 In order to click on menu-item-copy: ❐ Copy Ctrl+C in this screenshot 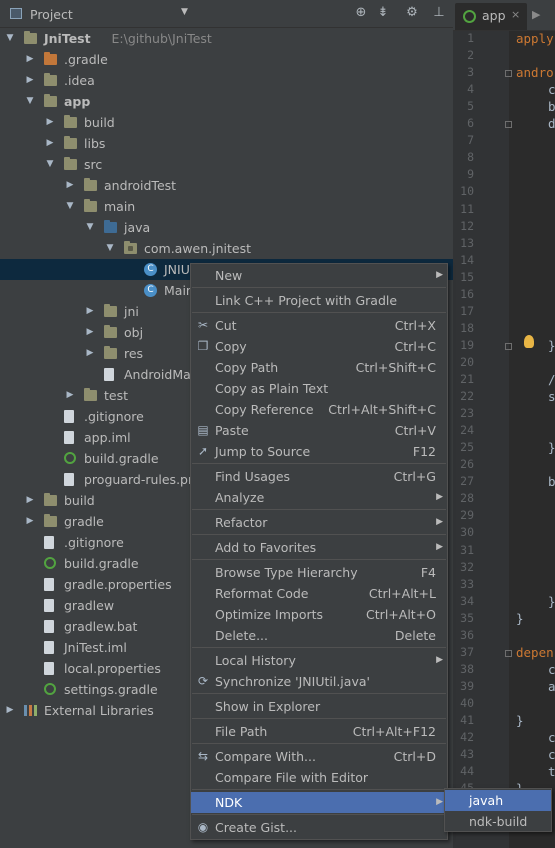, I will do `click(319, 346)`.